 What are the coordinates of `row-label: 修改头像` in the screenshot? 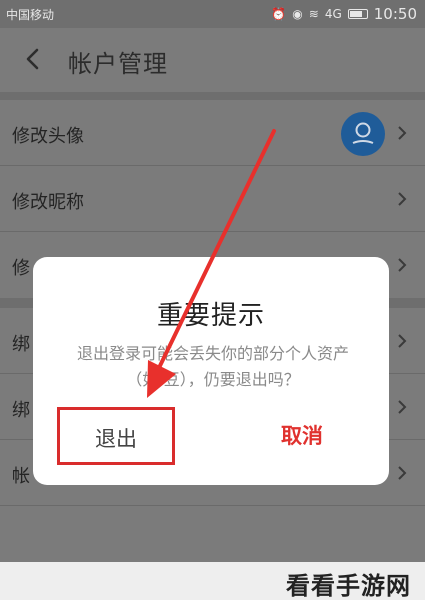 It's located at (48, 136).